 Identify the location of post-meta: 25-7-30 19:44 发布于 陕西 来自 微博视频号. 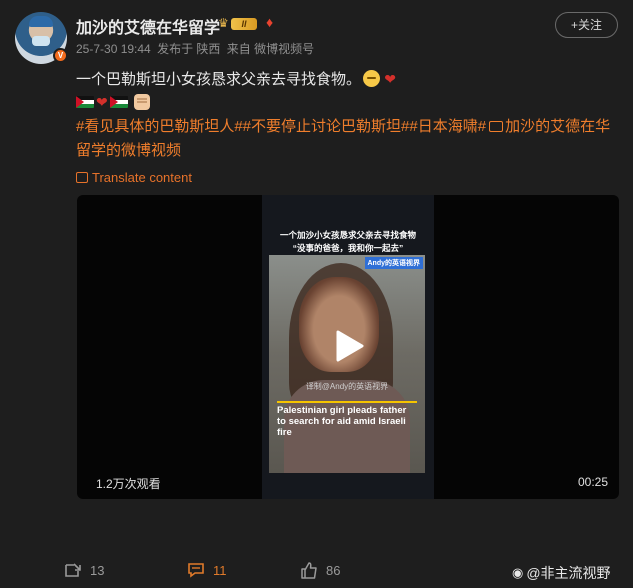
(196, 48).